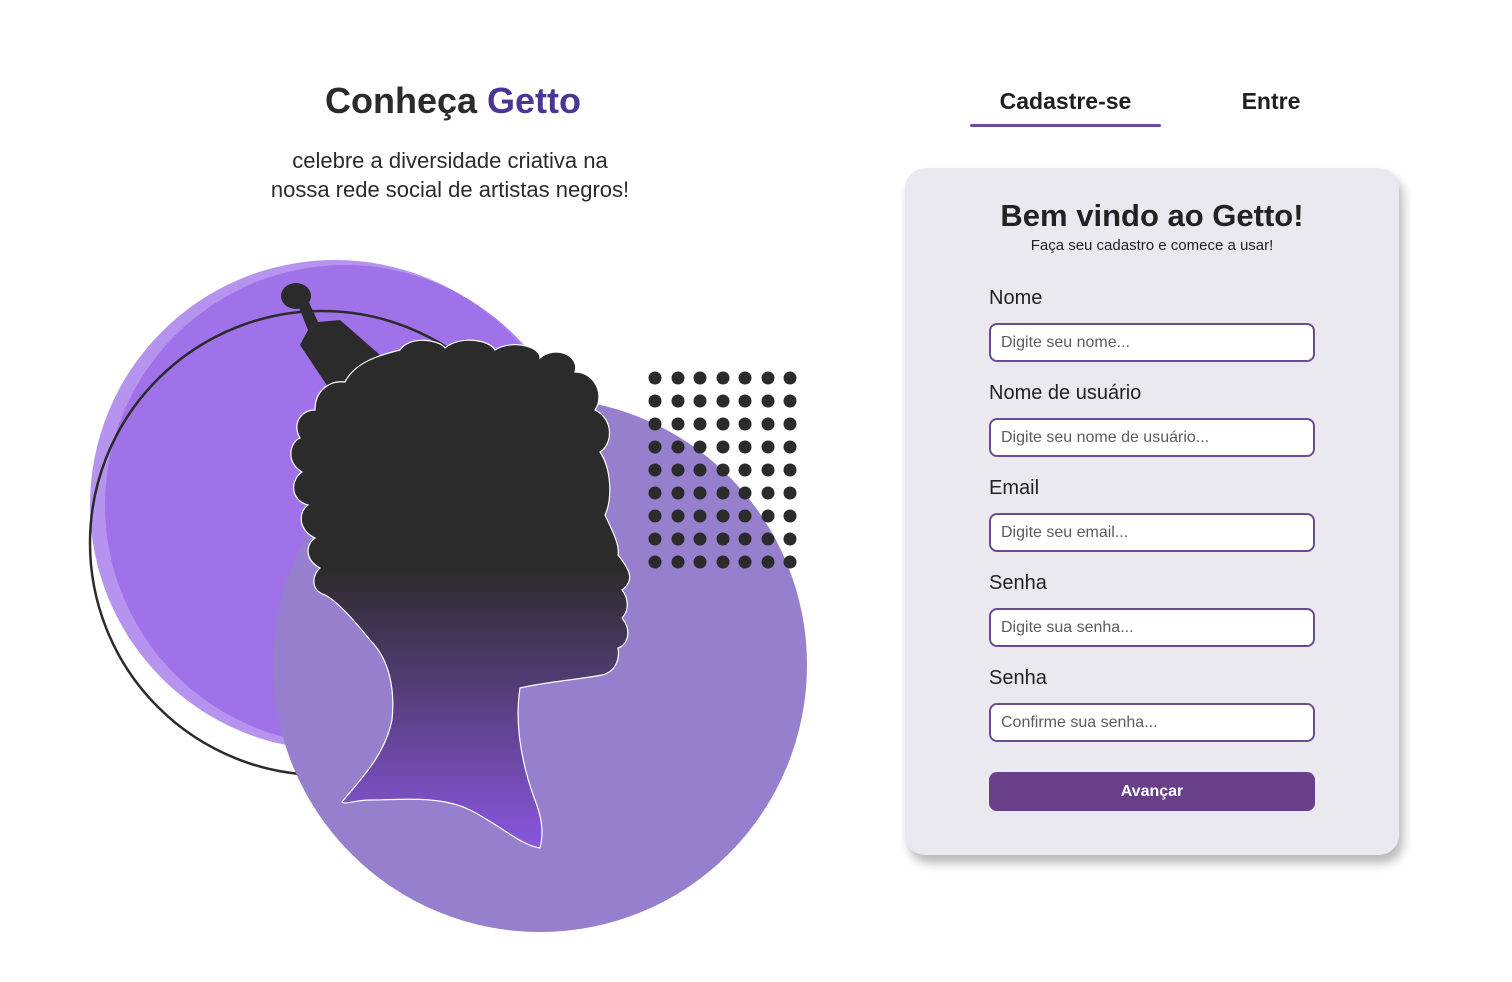 This screenshot has height=982, width=1512. What do you see at coordinates (406, 100) in the screenshot?
I see `hero-title-prefix: Conheça` at bounding box center [406, 100].